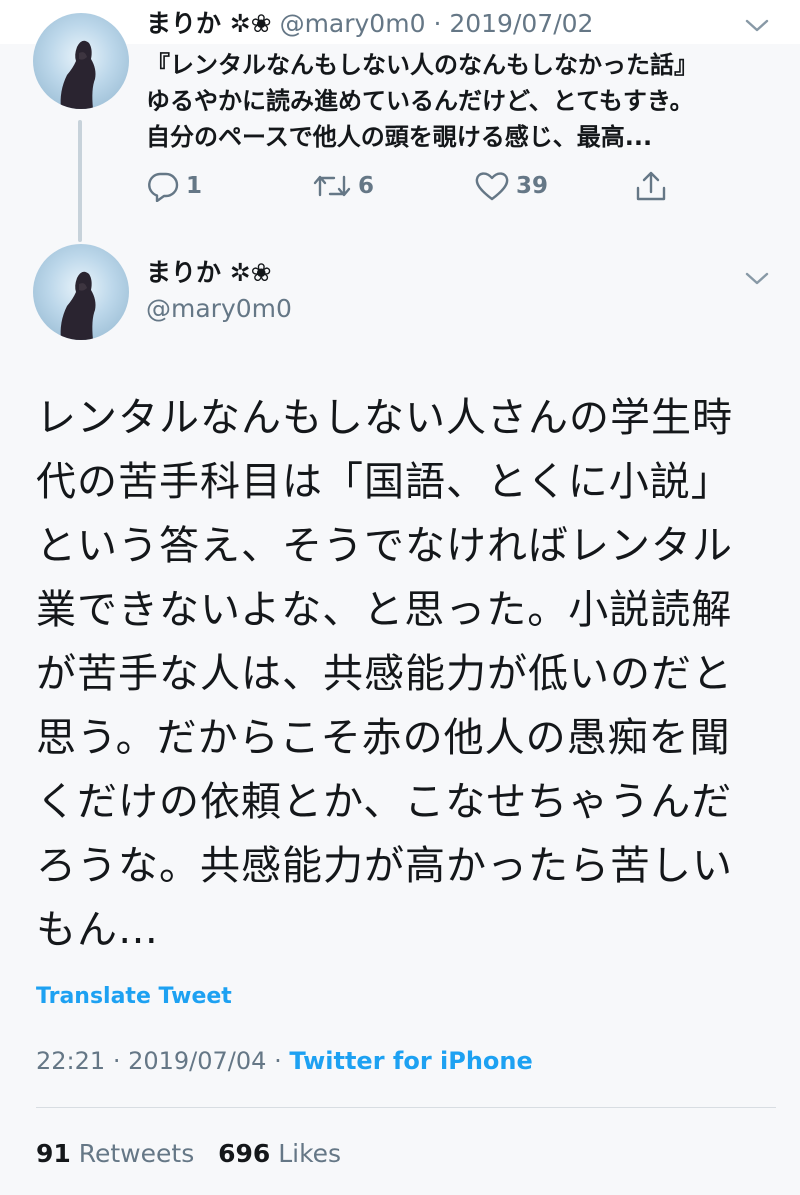 This screenshot has width=800, height=1195. Describe the element at coordinates (384, 546) in the screenshot. I see `tweet-text-line: という答え、そうでなければレンタル` at that location.